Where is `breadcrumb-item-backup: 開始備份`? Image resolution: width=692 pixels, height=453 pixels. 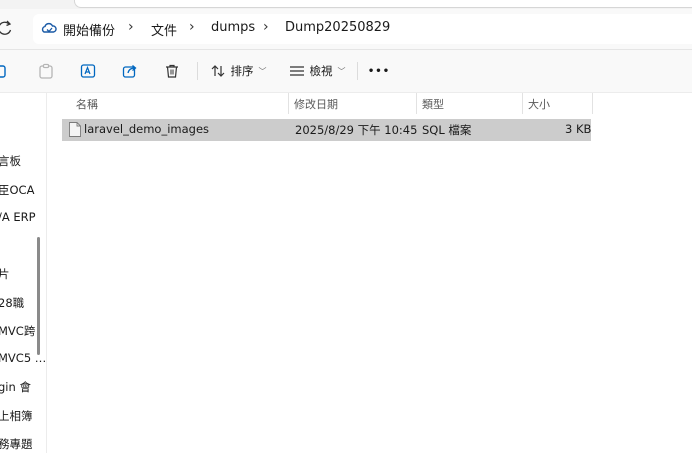
breadcrumb-item-backup: 開始備份 is located at coordinates (89, 29).